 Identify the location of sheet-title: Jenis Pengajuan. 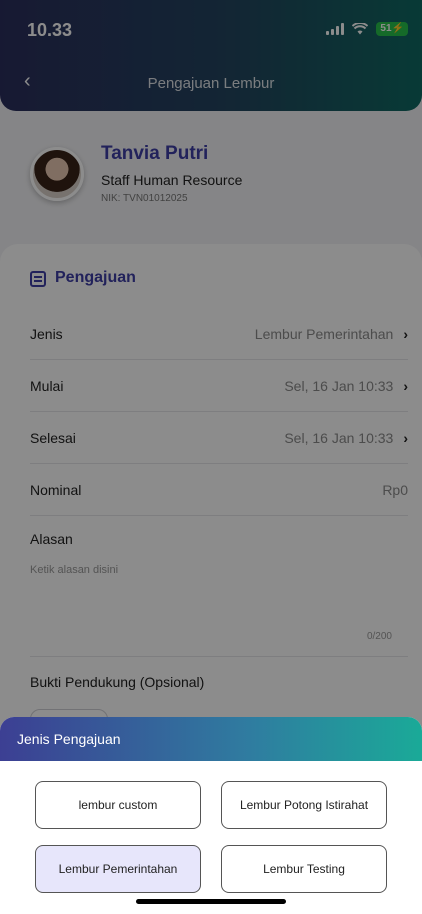
(211, 739).